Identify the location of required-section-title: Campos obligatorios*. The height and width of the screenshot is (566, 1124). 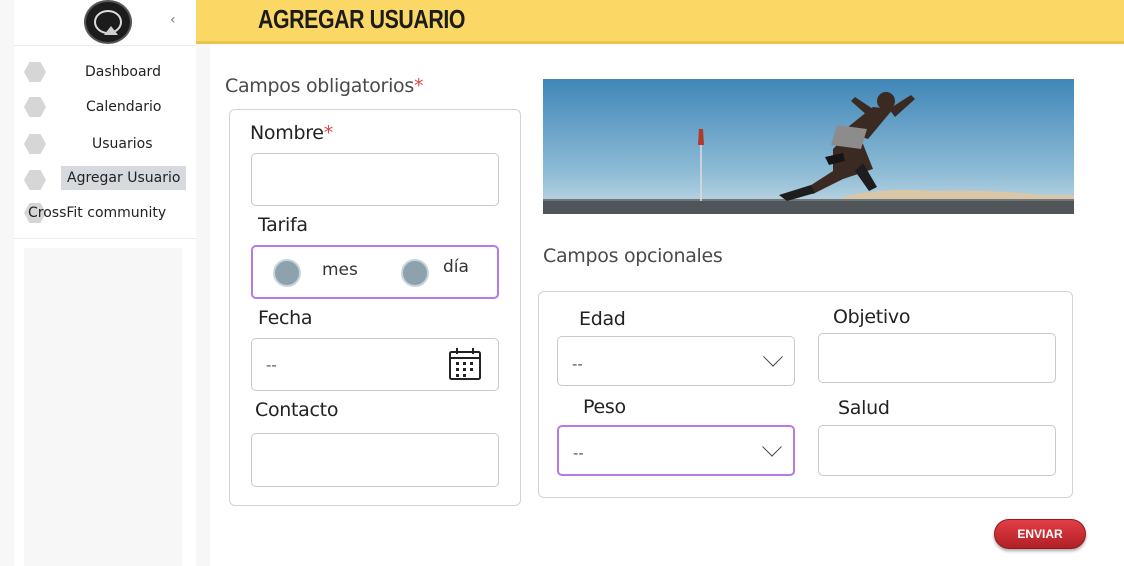
(324, 86).